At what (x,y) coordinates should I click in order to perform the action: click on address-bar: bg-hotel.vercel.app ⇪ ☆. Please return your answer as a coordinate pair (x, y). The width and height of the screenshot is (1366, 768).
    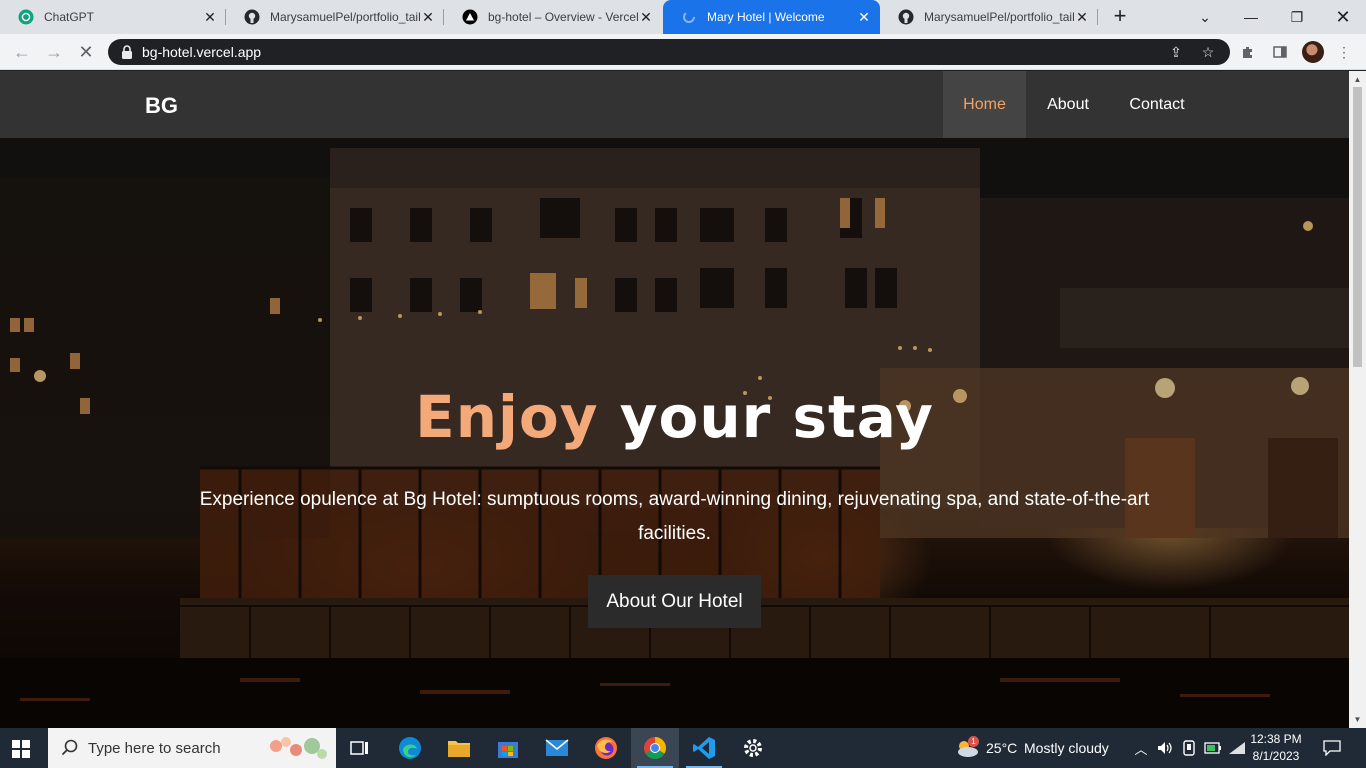
    Looking at the image, I should click on (669, 52).